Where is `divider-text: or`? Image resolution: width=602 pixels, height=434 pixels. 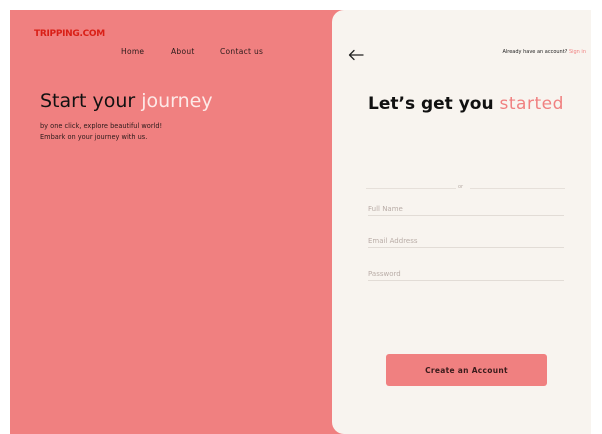 divider-text: or is located at coordinates (461, 187).